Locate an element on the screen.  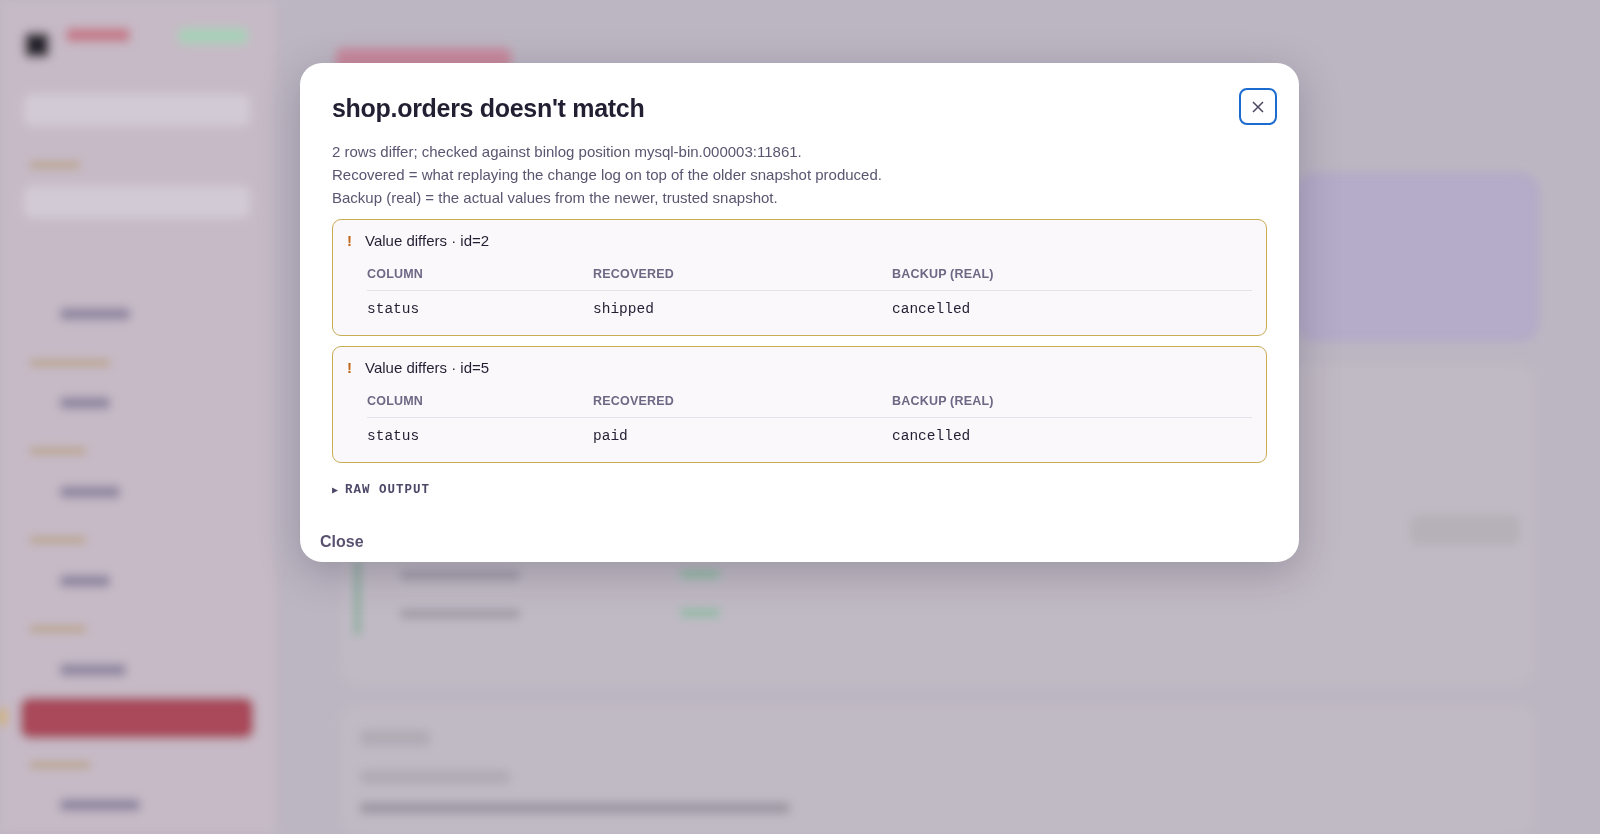
diff-title: Value differs · id=2 is located at coordinates (427, 241).